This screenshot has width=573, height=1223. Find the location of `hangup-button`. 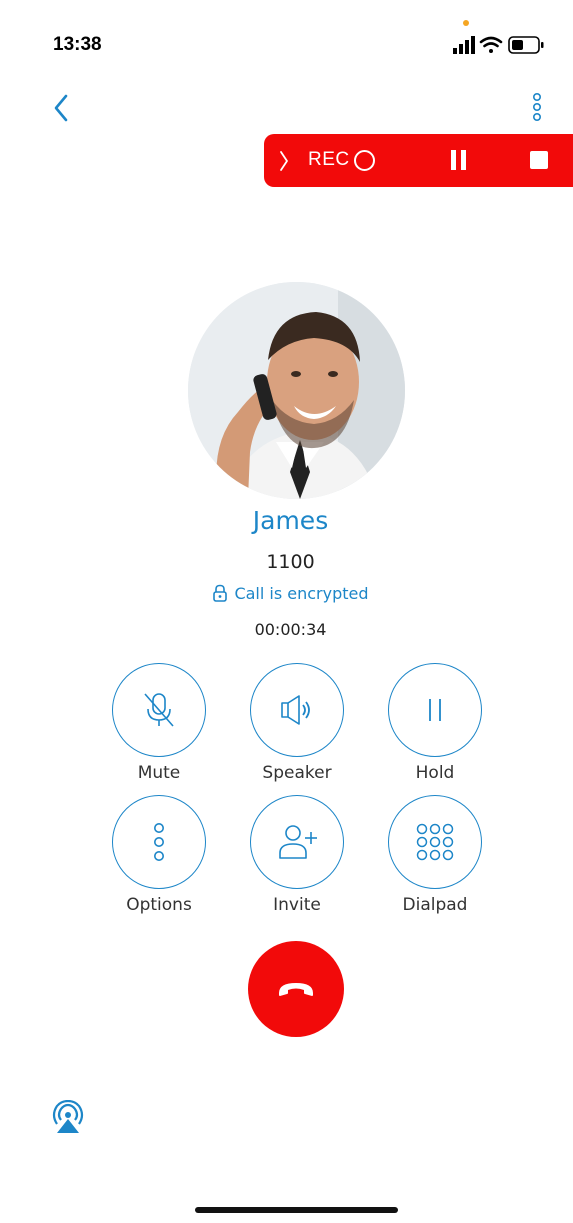

hangup-button is located at coordinates (296, 989).